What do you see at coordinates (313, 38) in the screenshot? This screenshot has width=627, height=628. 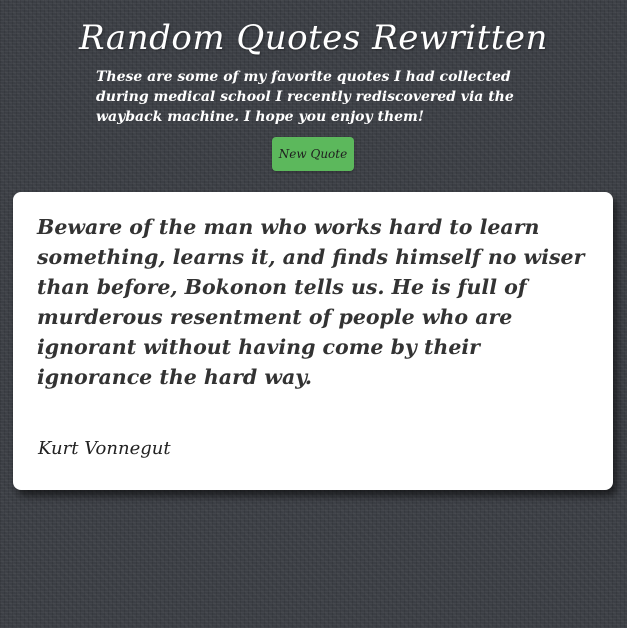 I see `page-title: Random Quotes Rewritten` at bounding box center [313, 38].